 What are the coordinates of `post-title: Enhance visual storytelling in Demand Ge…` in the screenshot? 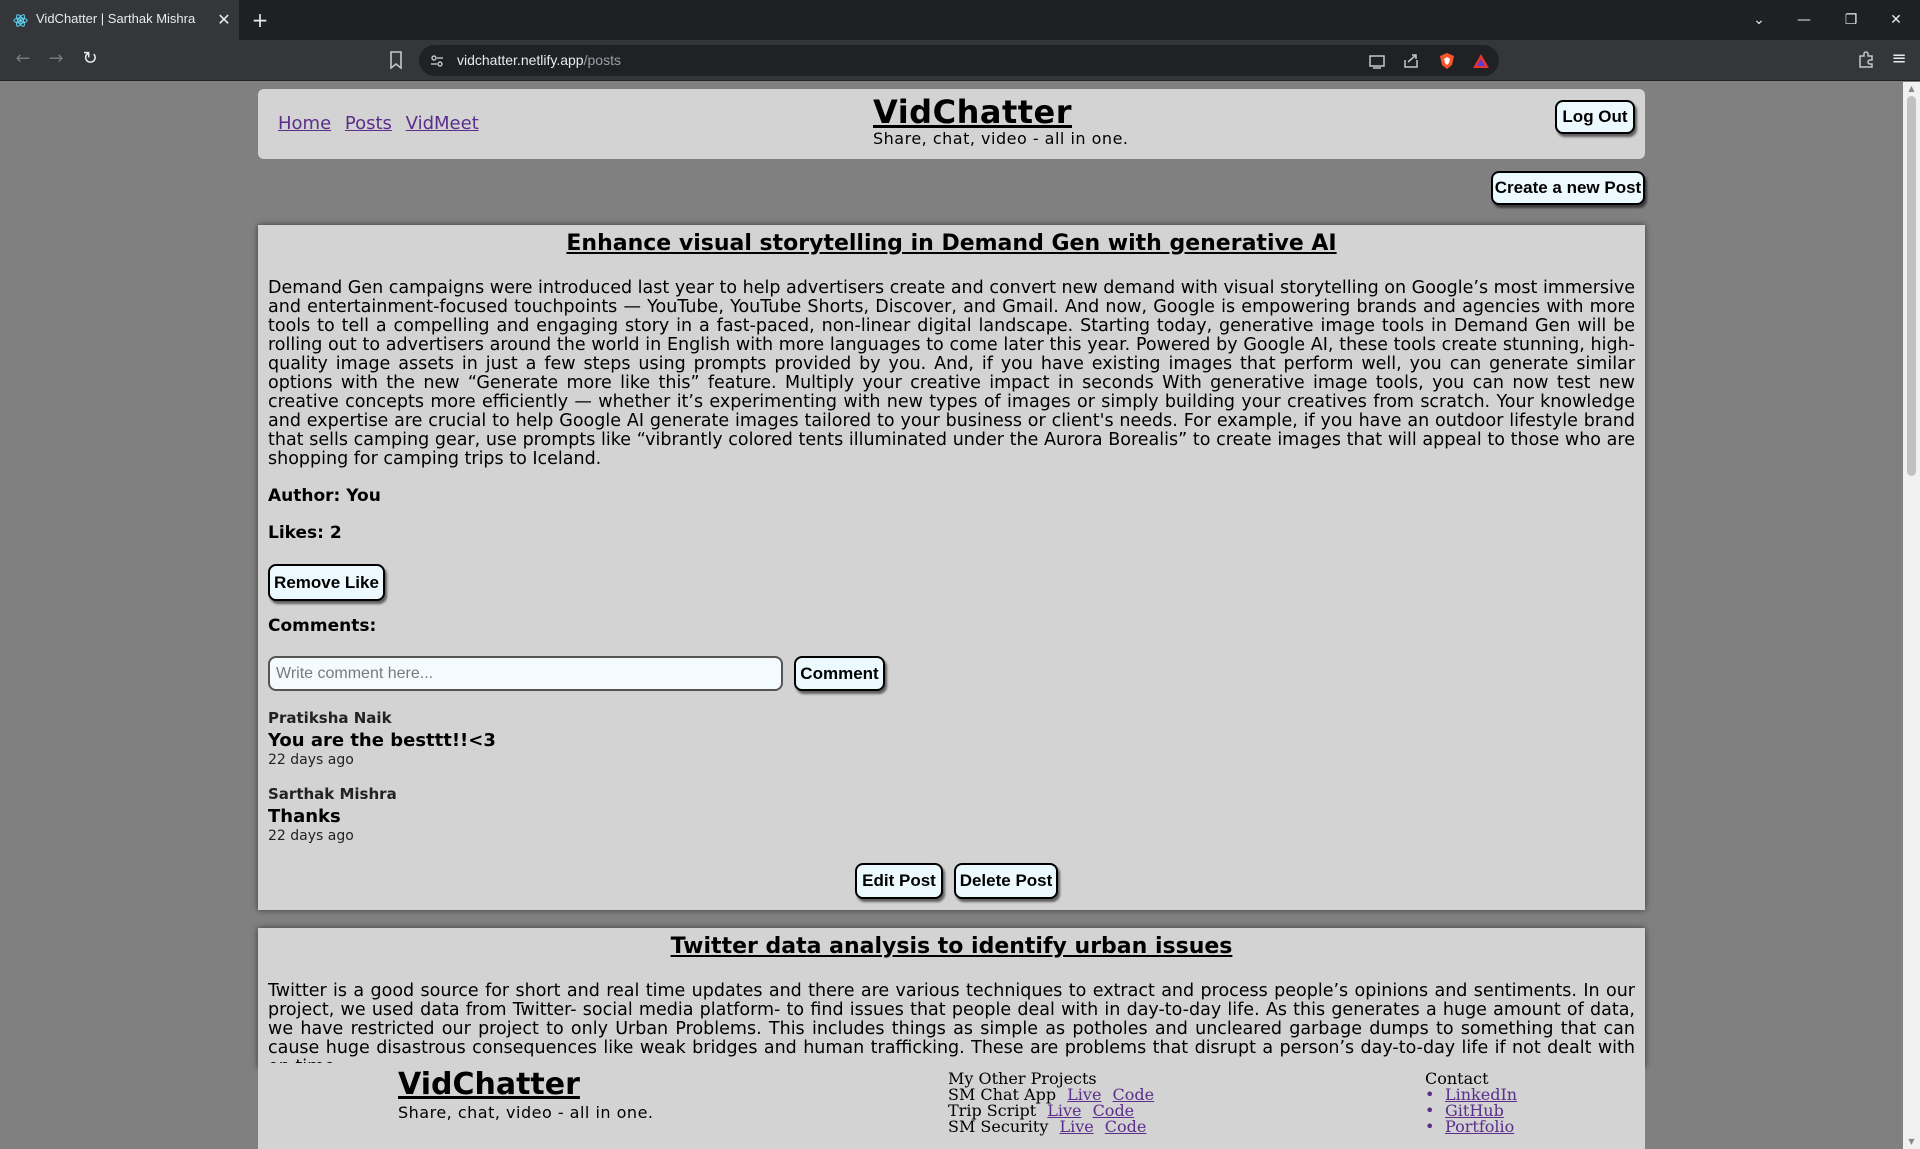 It's located at (951, 243).